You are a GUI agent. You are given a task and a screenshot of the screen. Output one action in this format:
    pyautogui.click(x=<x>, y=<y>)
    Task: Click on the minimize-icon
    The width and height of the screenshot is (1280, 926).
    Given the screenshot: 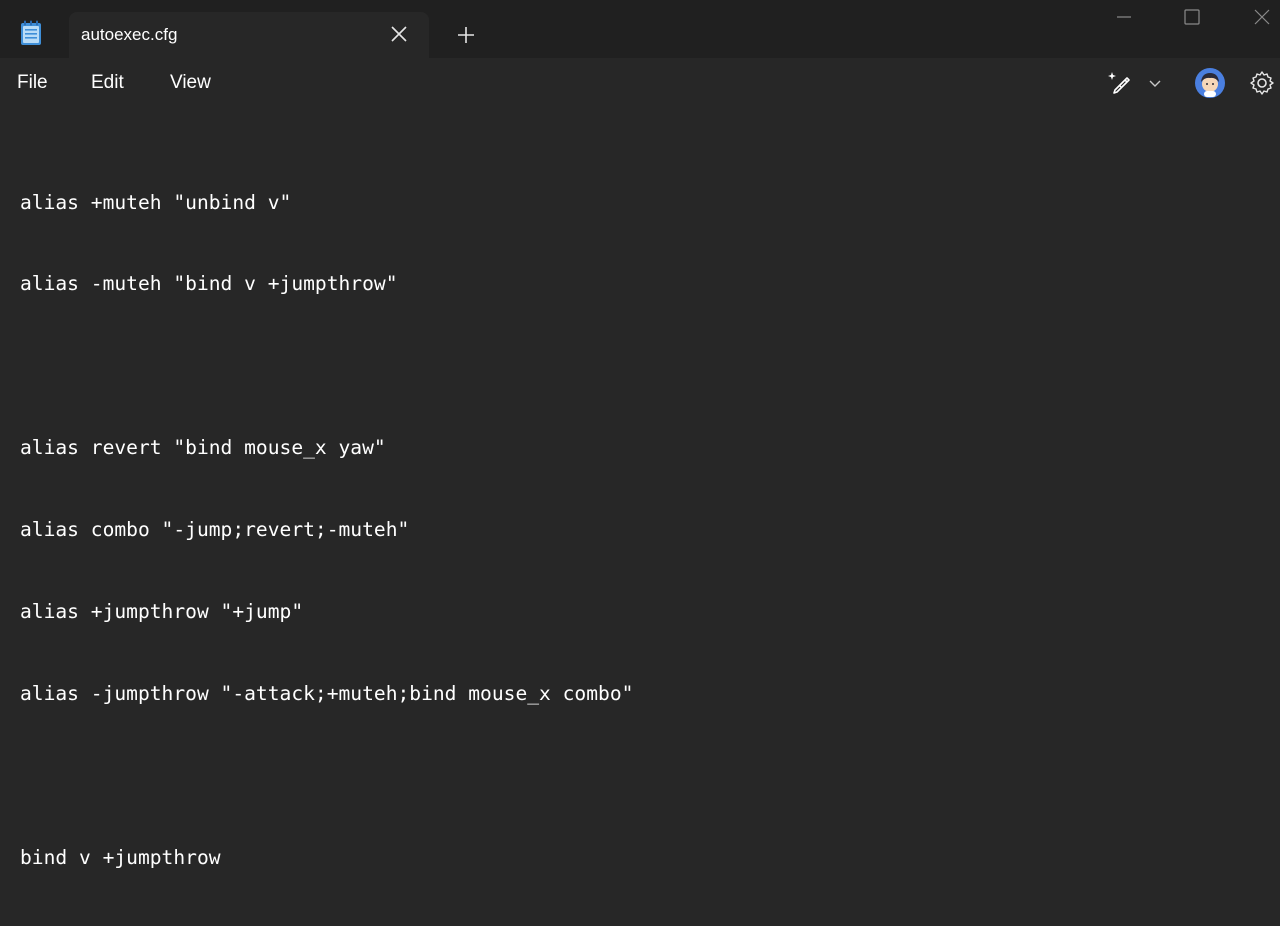 What is the action you would take?
    pyautogui.click(x=1124, y=17)
    